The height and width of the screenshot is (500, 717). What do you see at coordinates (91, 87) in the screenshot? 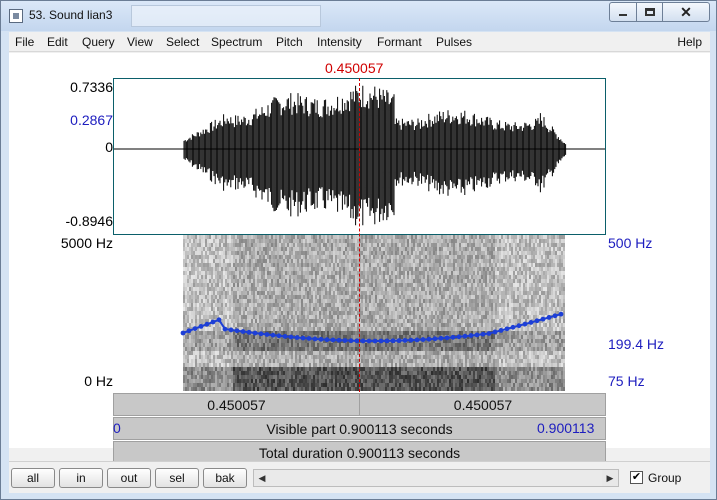
I see `waveform-max-label: 0.7336` at bounding box center [91, 87].